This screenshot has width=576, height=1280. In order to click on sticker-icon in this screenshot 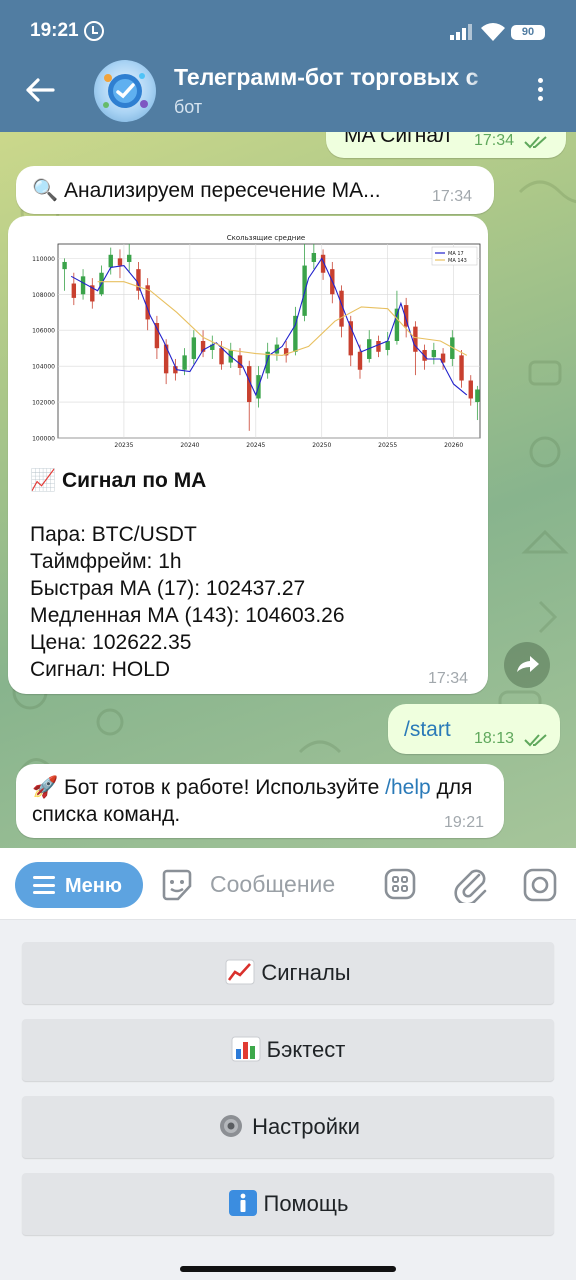, I will do `click(177, 885)`.